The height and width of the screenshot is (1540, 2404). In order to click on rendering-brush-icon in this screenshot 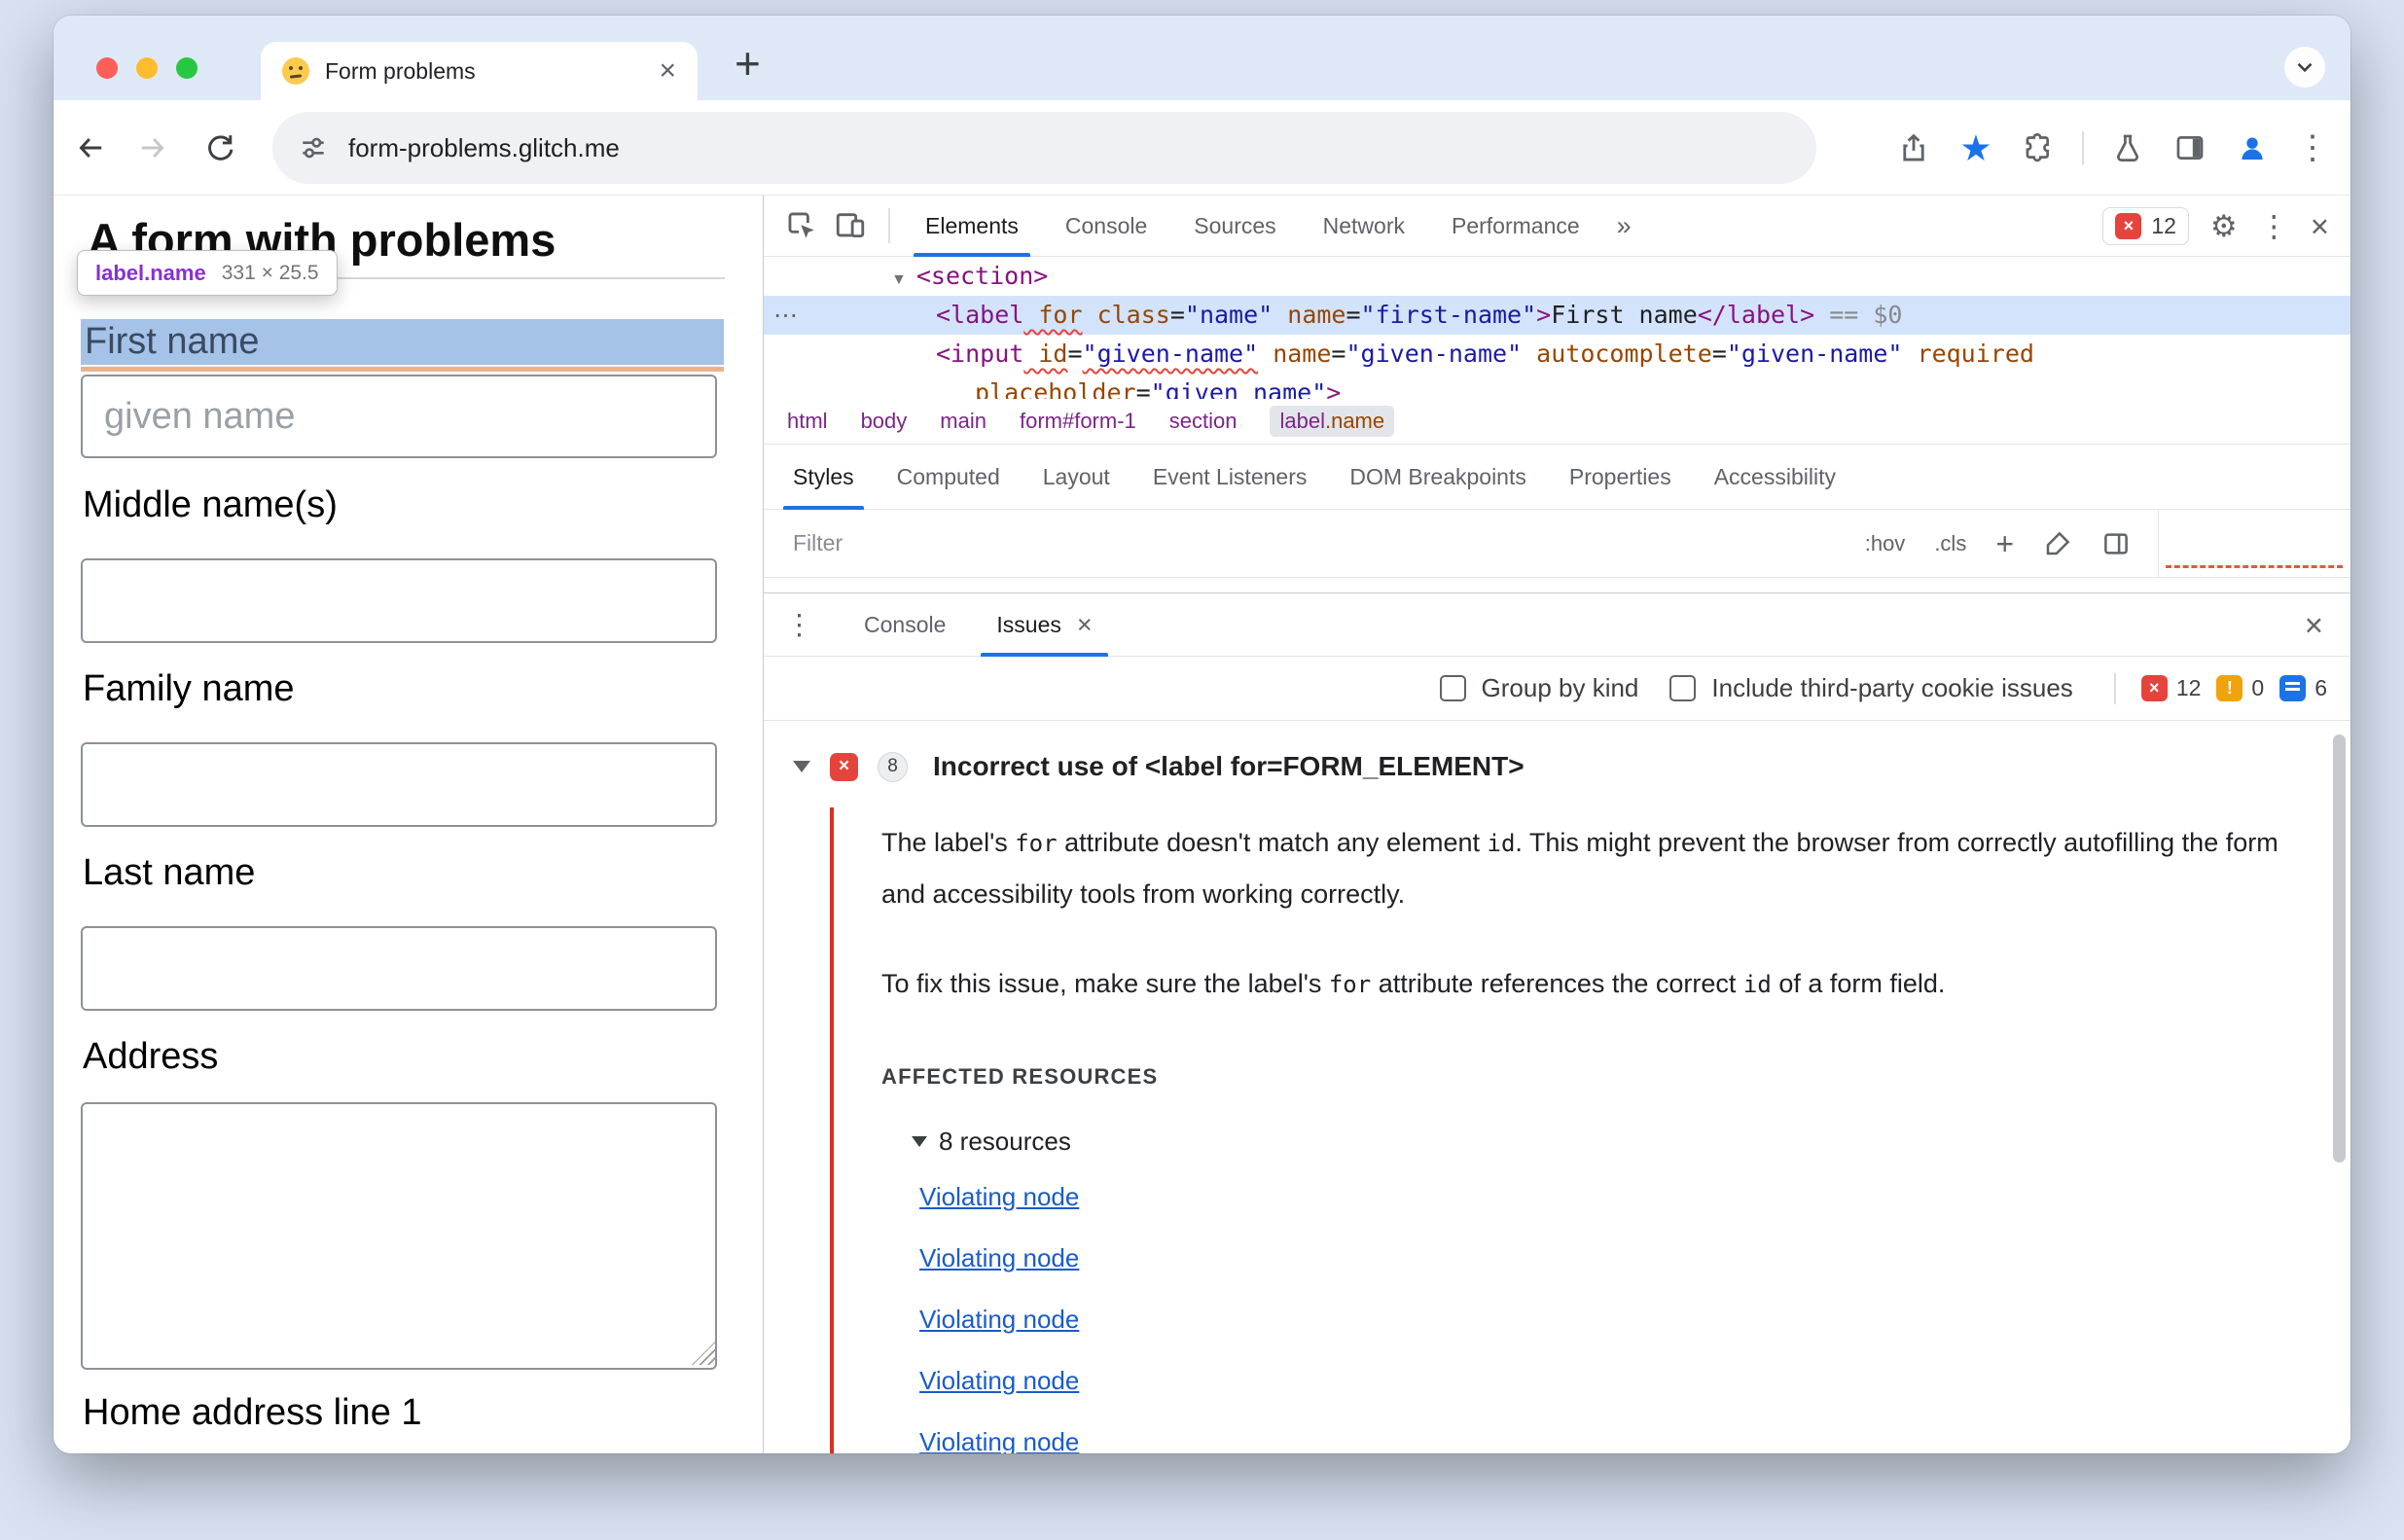, I will do `click(2057, 543)`.